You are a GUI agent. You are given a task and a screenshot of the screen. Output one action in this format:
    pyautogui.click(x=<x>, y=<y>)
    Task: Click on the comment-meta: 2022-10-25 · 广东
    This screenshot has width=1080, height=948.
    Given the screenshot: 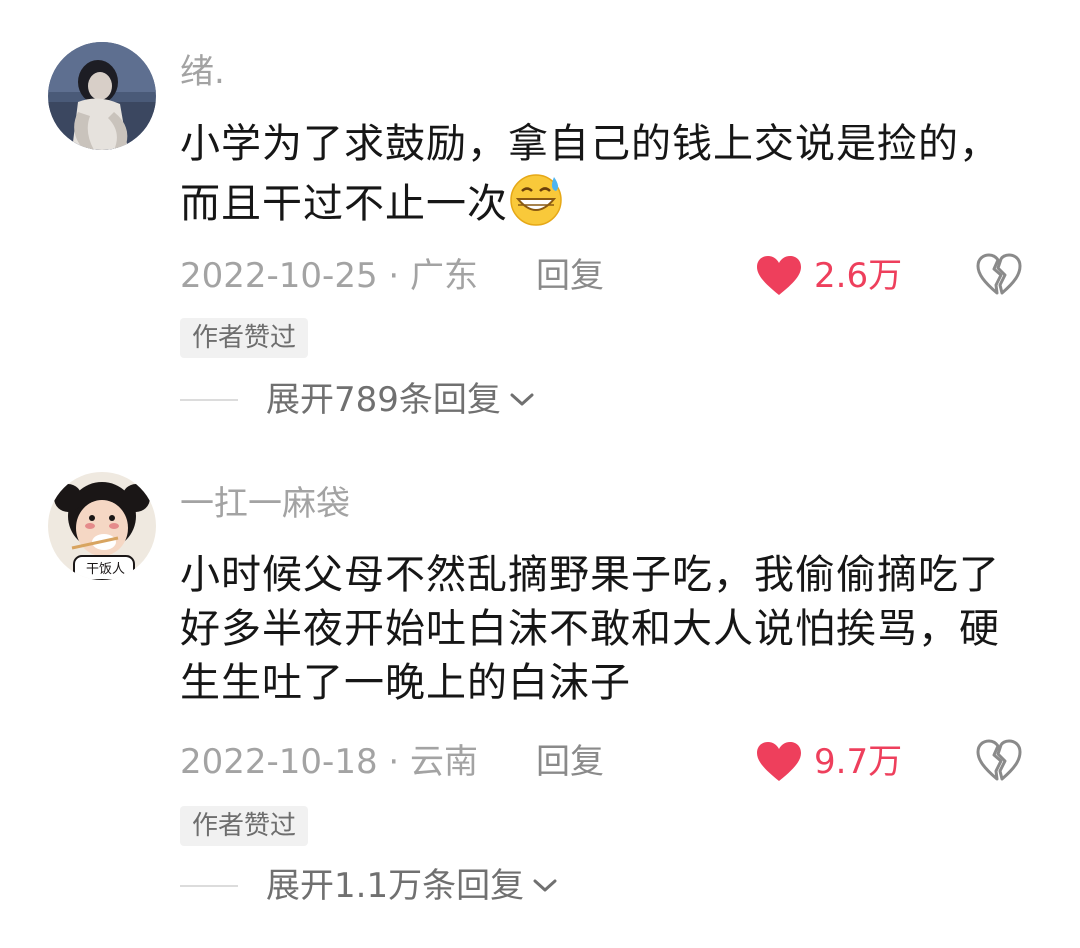 What is the action you would take?
    pyautogui.click(x=329, y=276)
    